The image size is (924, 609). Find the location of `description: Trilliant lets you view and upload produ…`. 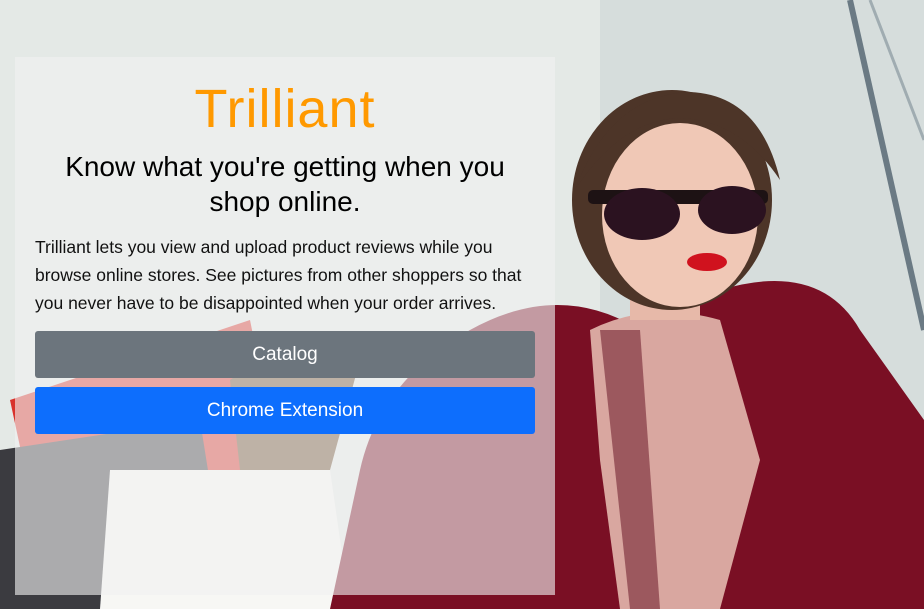

description: Trilliant lets you view and upload produ… is located at coordinates (278, 275).